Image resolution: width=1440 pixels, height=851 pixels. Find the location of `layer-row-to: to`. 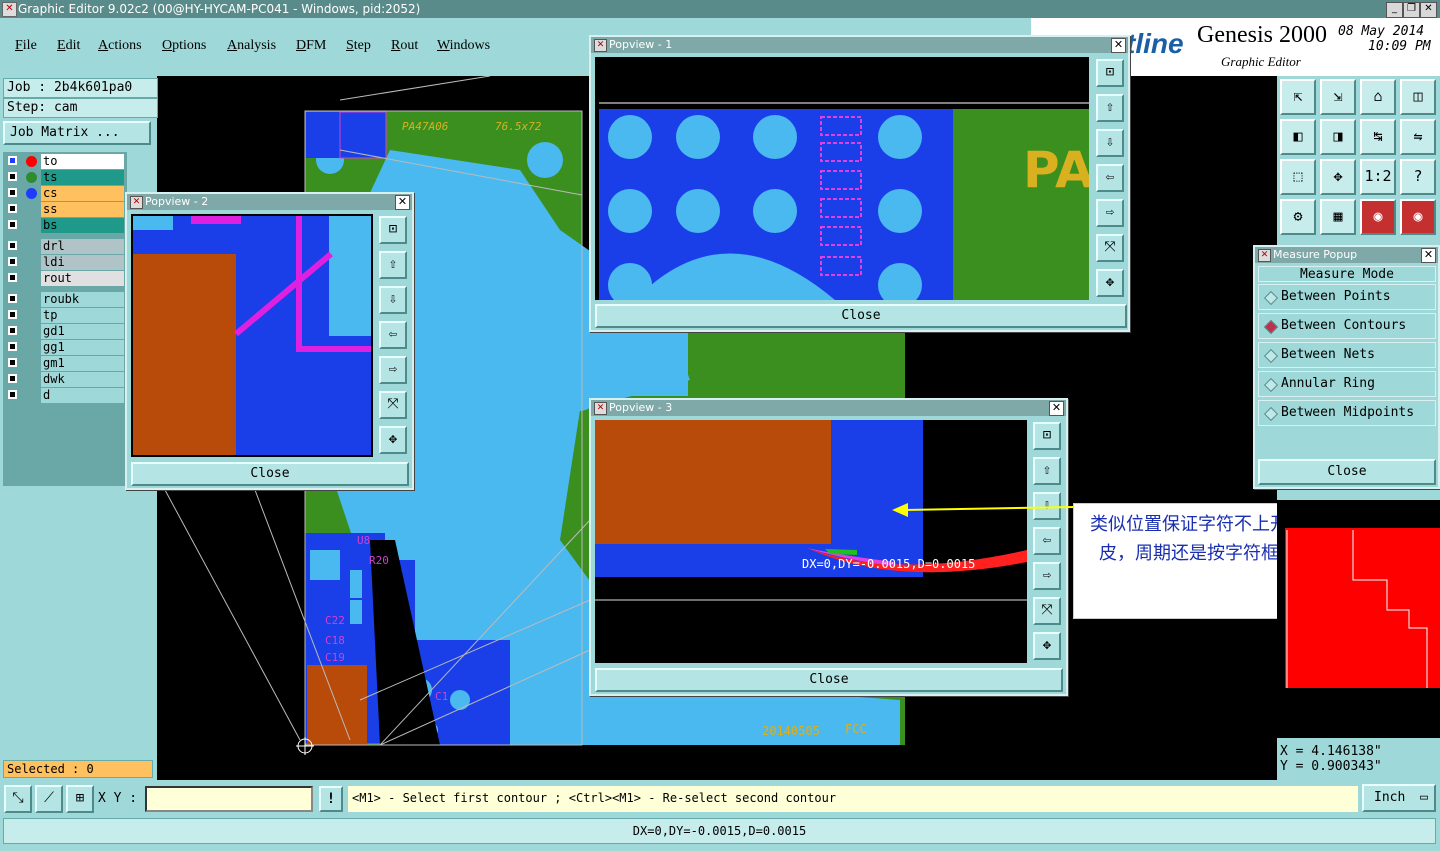

layer-row-to: to is located at coordinates (65, 161).